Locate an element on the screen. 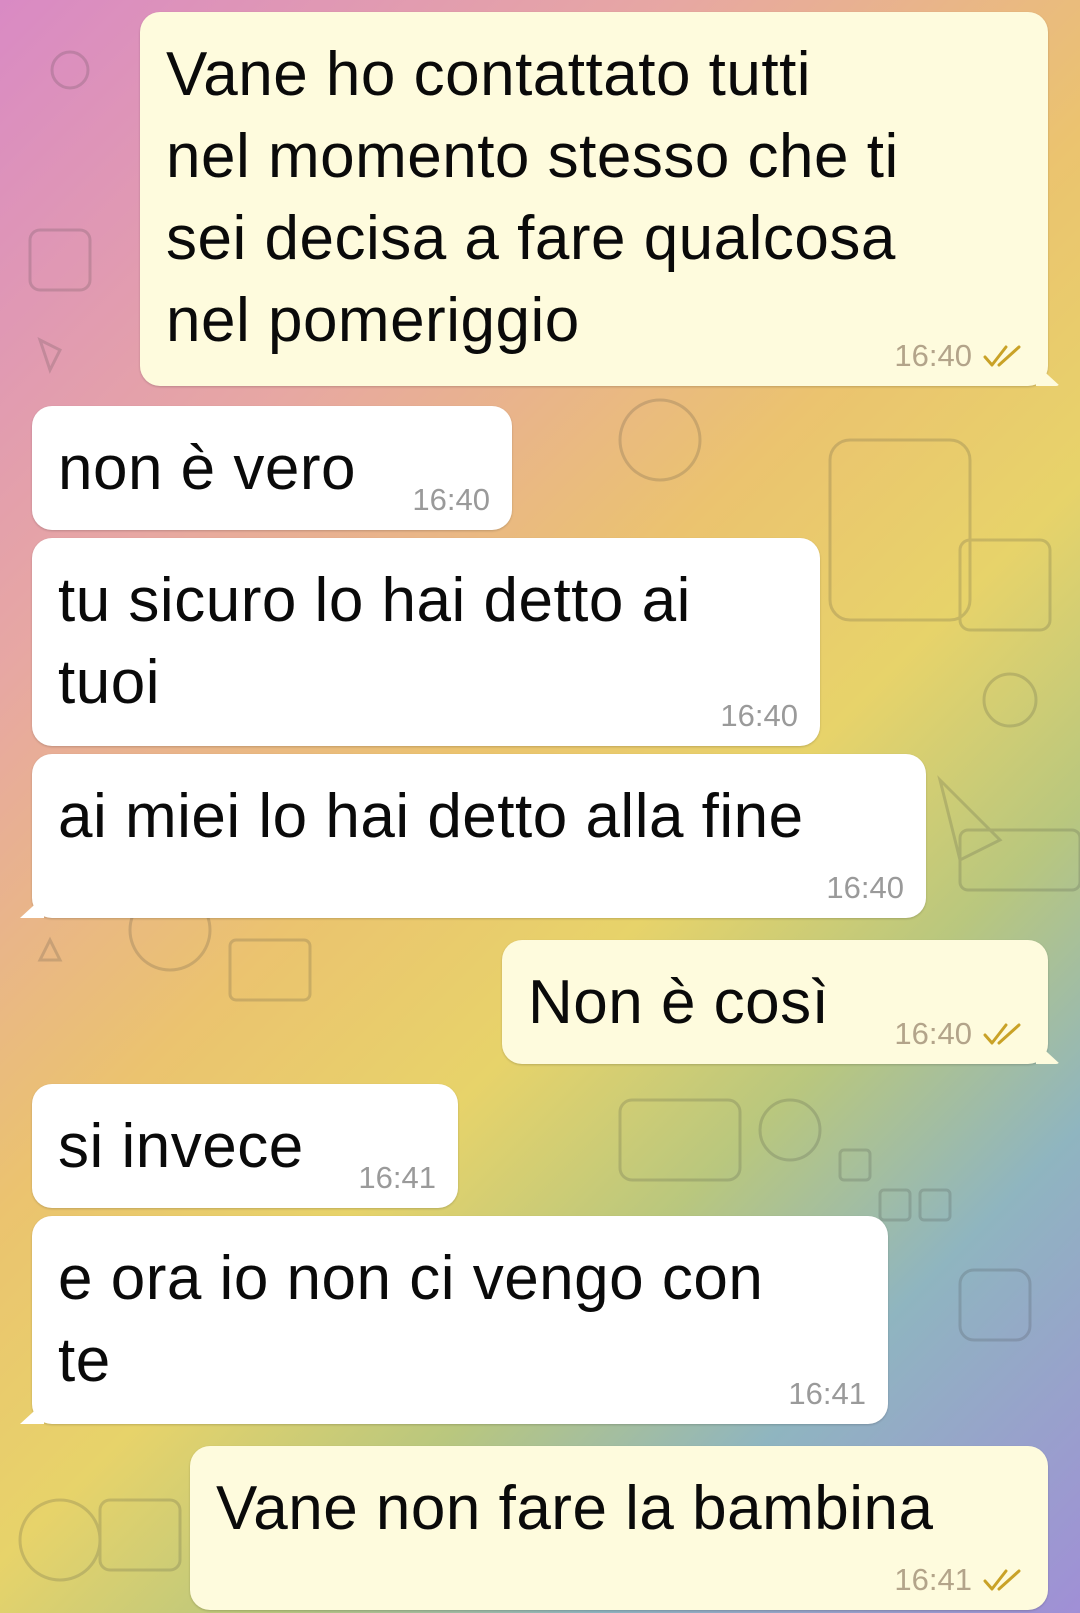  message-bubble-incoming: si invece 16:41 is located at coordinates (245, 1146).